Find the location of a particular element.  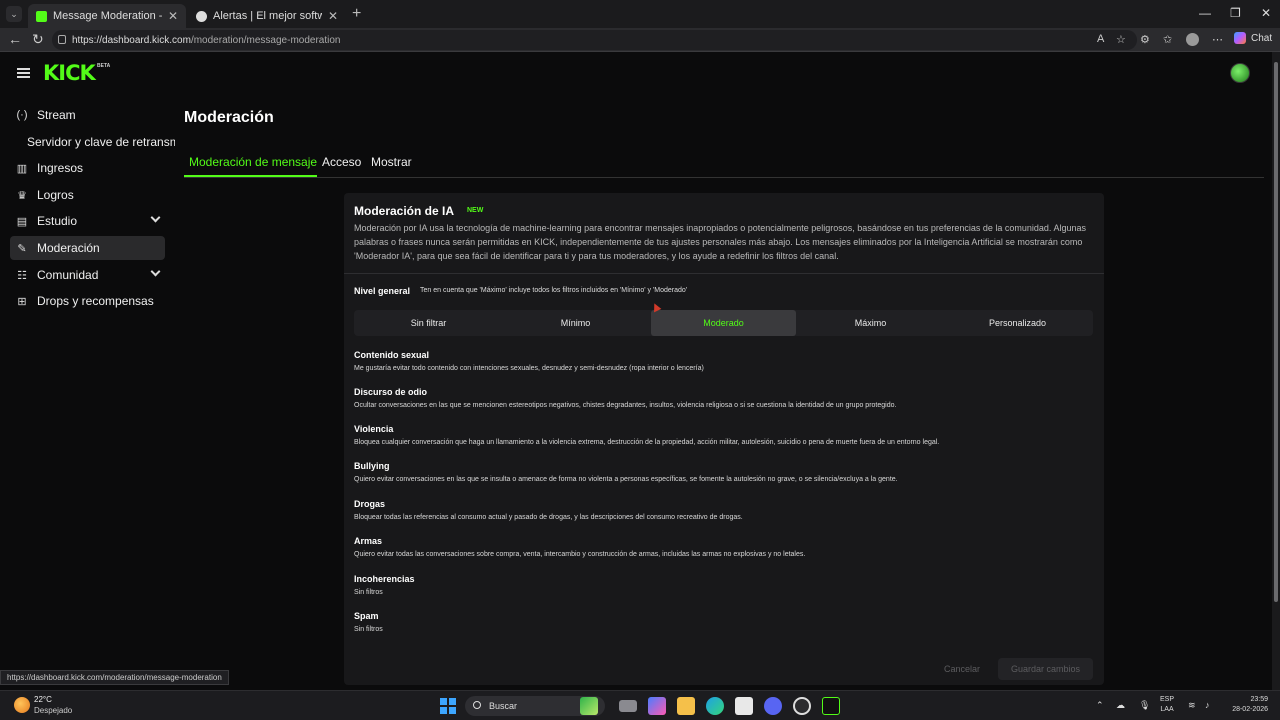

moderation-tabs: Moderación de mensaje Acceso Mostrar is located at coordinates (724, 164).